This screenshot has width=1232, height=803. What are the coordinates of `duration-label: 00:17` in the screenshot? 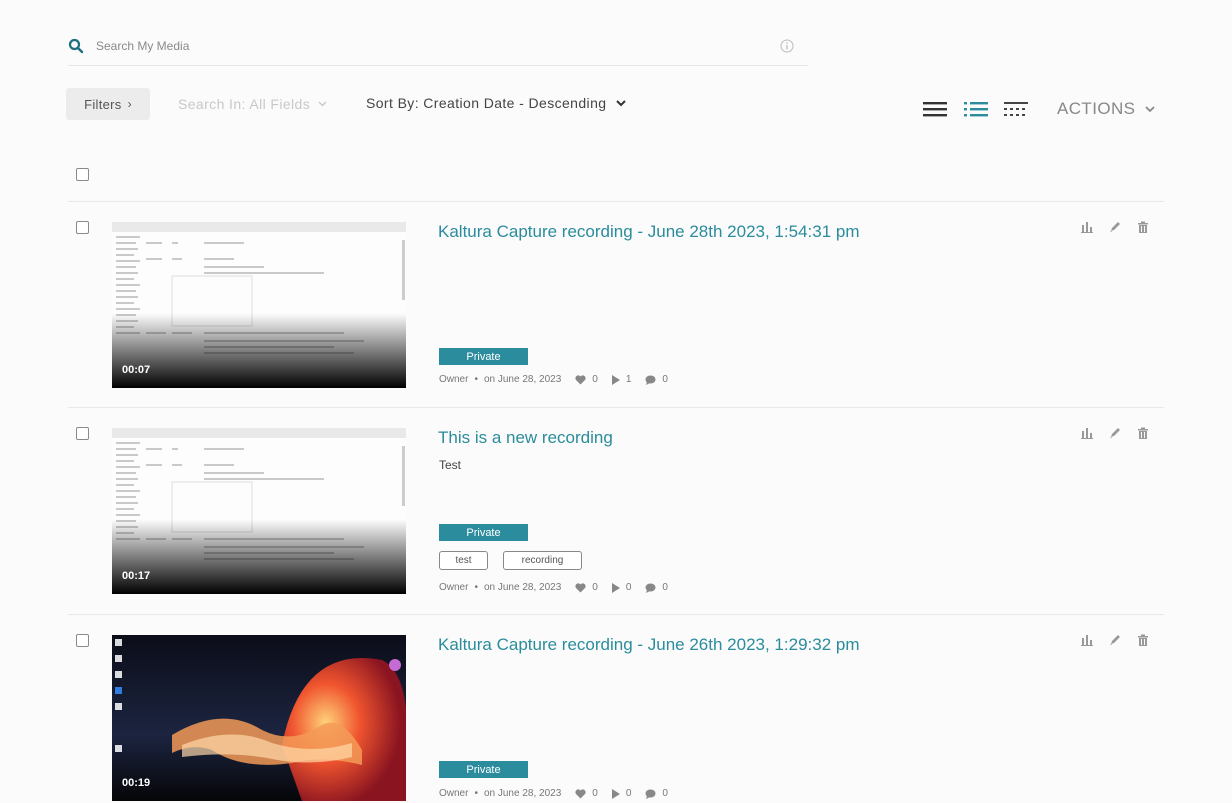 It's located at (136, 576).